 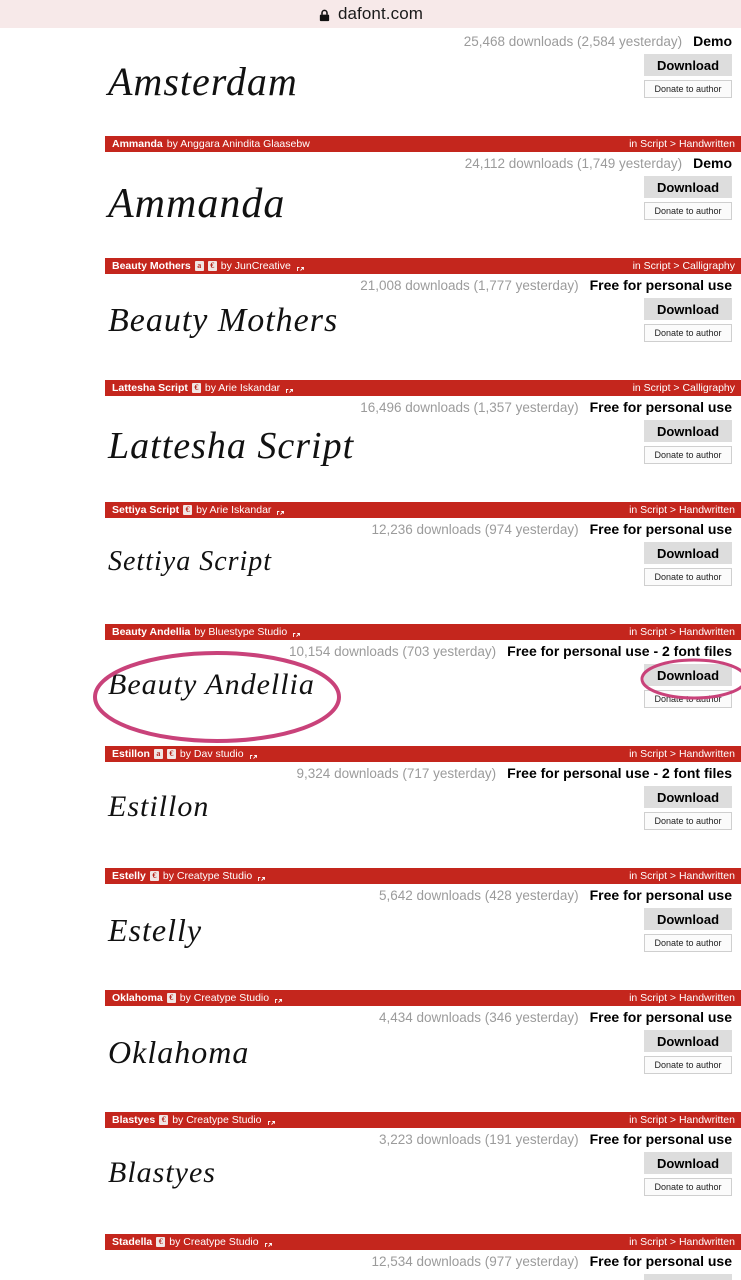 I want to click on font-name-link: Stadella, so click(x=132, y=1242).